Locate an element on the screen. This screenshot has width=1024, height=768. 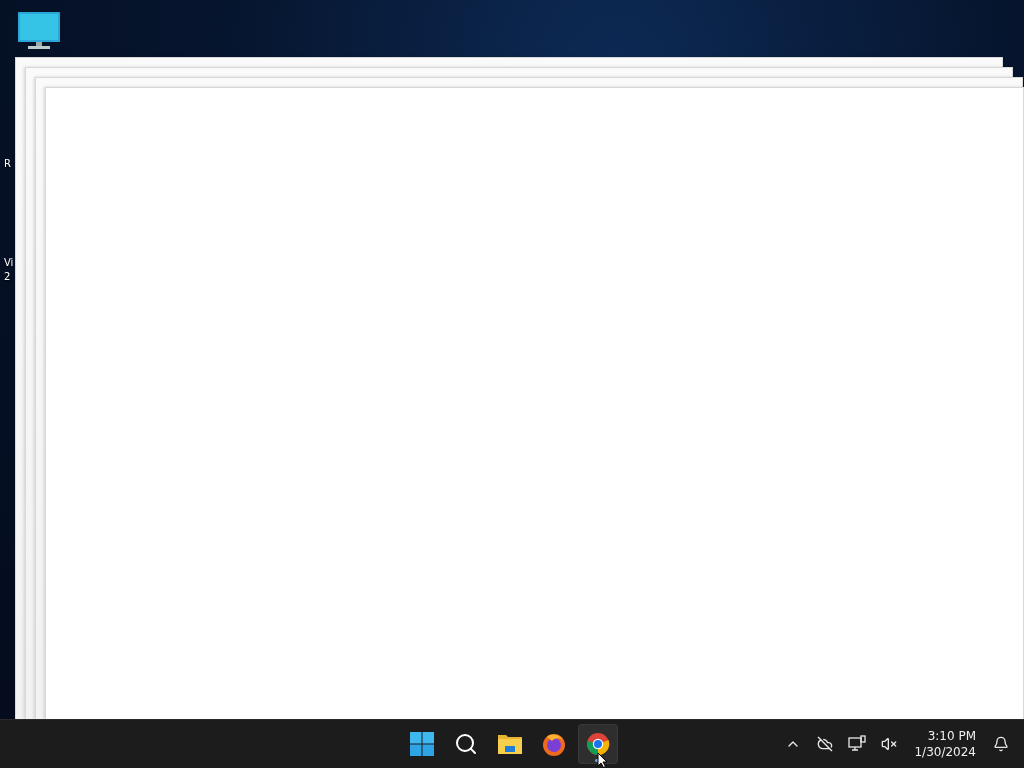
clock: 3:10 PM 1/30/2024 is located at coordinates (945, 744).